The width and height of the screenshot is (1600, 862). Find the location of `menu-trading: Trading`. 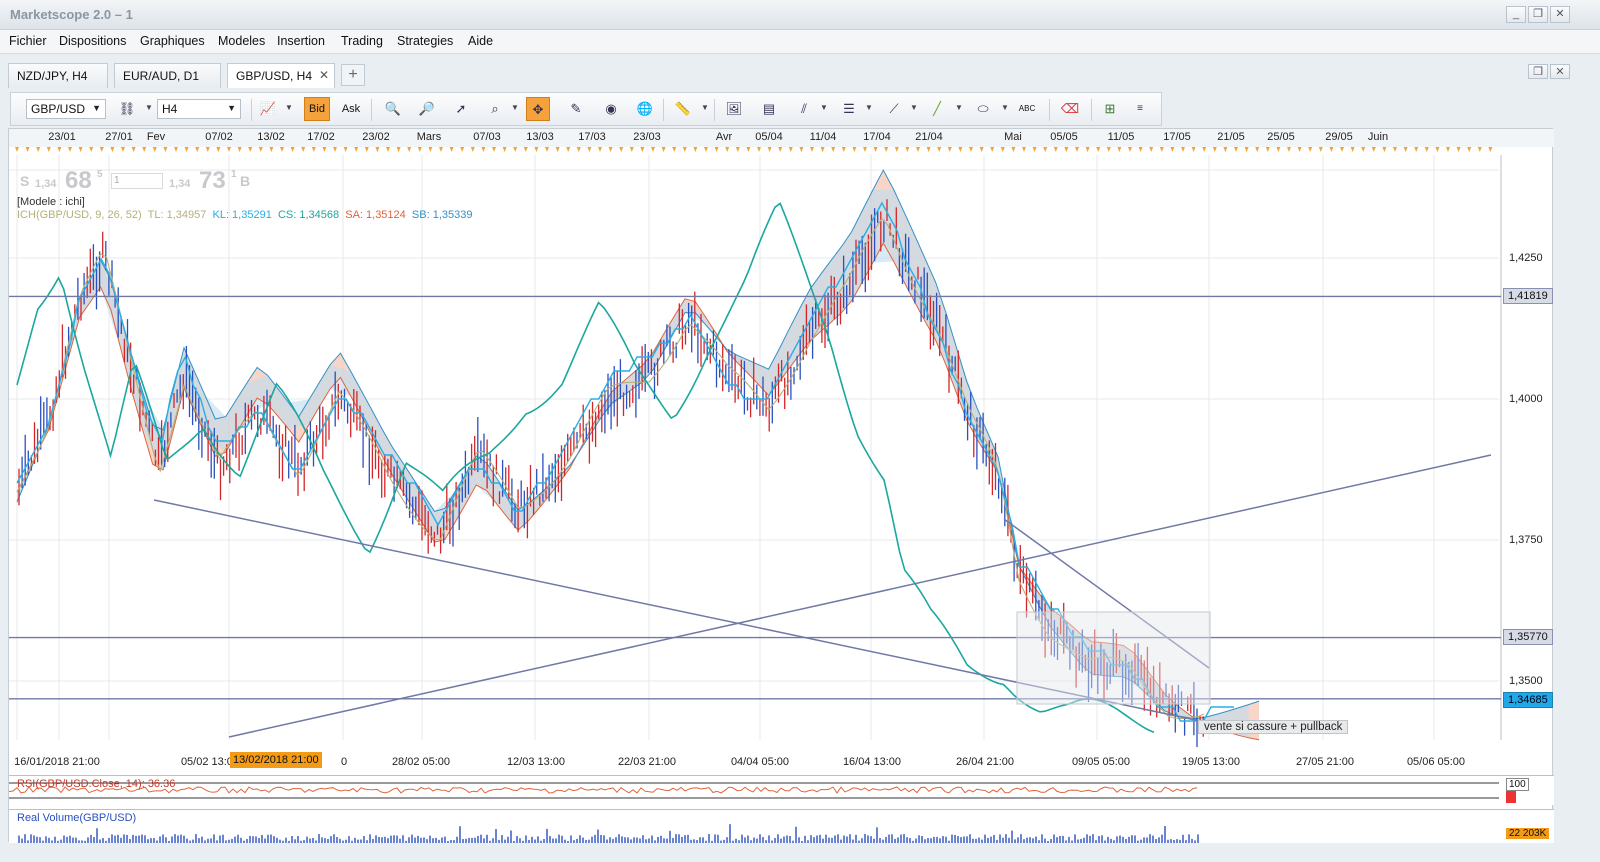

menu-trading: Trading is located at coordinates (362, 41).